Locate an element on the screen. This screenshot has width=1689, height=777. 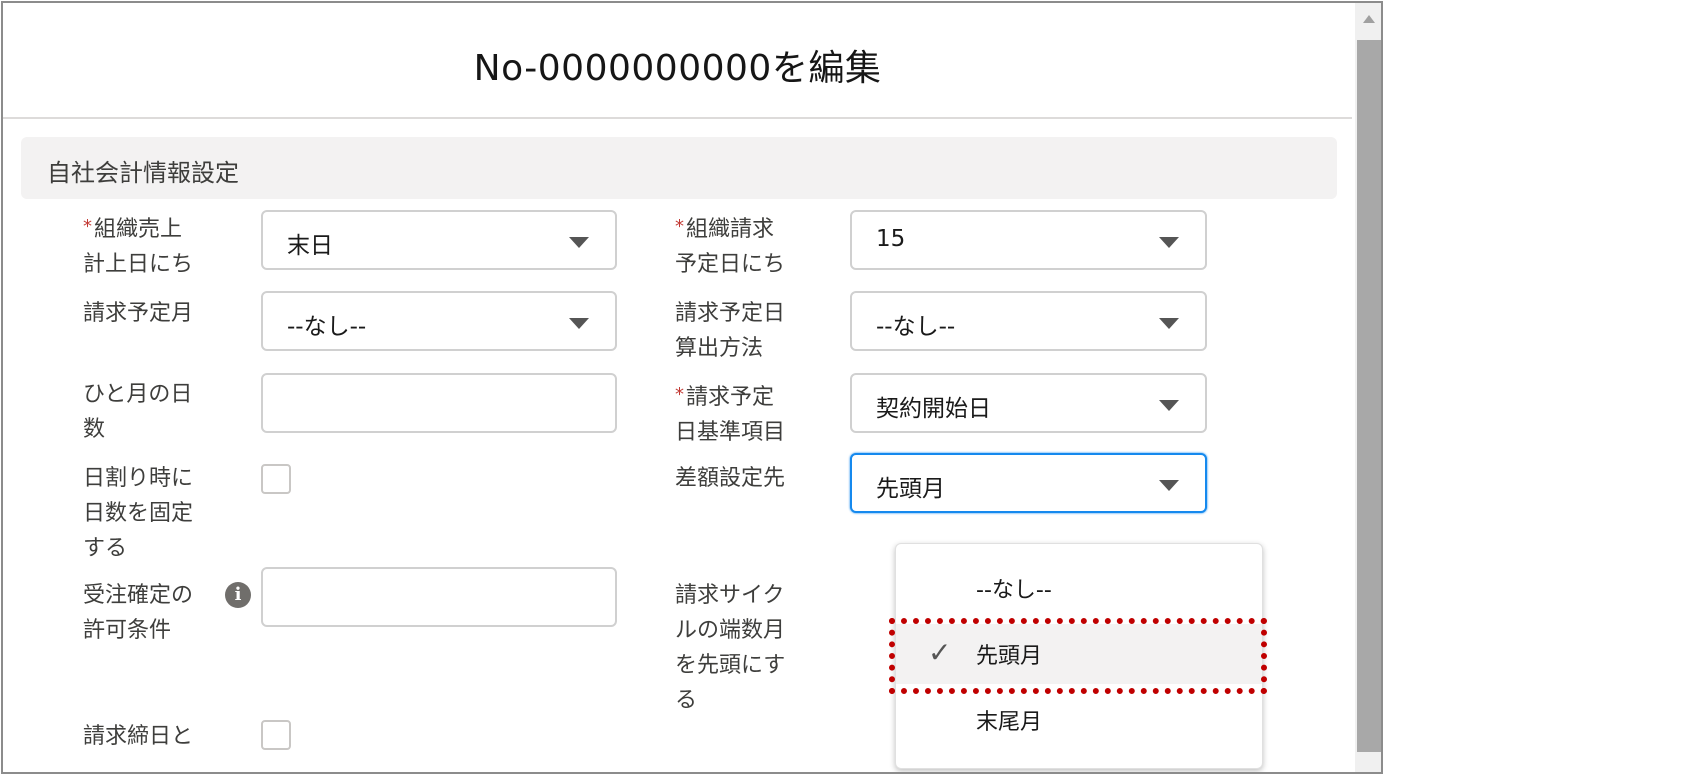
info-icon: i is located at coordinates (238, 595).